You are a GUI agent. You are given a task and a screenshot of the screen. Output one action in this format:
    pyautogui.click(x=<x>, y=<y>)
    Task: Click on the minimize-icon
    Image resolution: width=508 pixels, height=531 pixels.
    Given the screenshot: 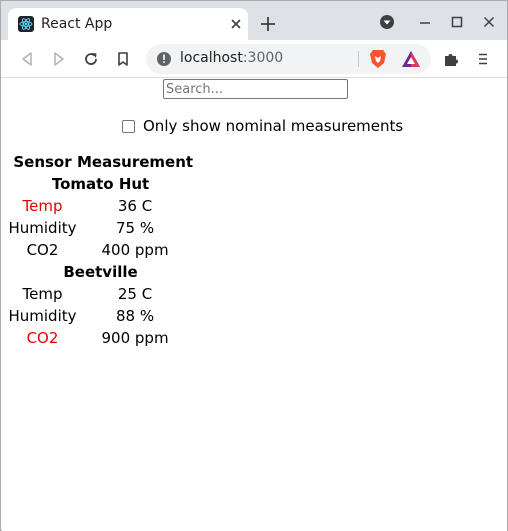 What is the action you would take?
    pyautogui.click(x=425, y=22)
    